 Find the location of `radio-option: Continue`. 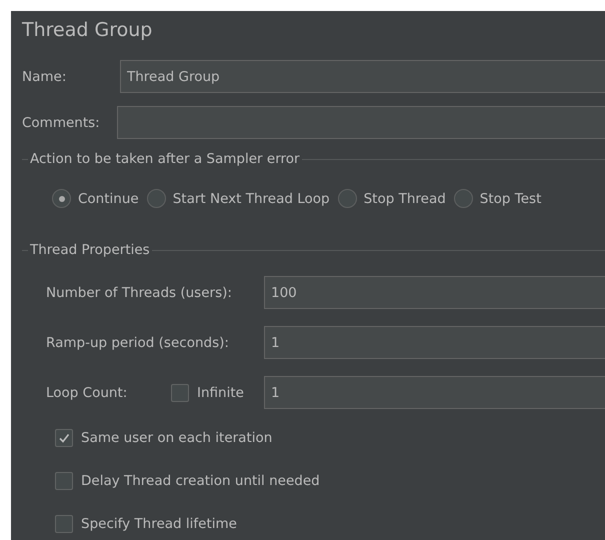

radio-option: Continue is located at coordinates (95, 198).